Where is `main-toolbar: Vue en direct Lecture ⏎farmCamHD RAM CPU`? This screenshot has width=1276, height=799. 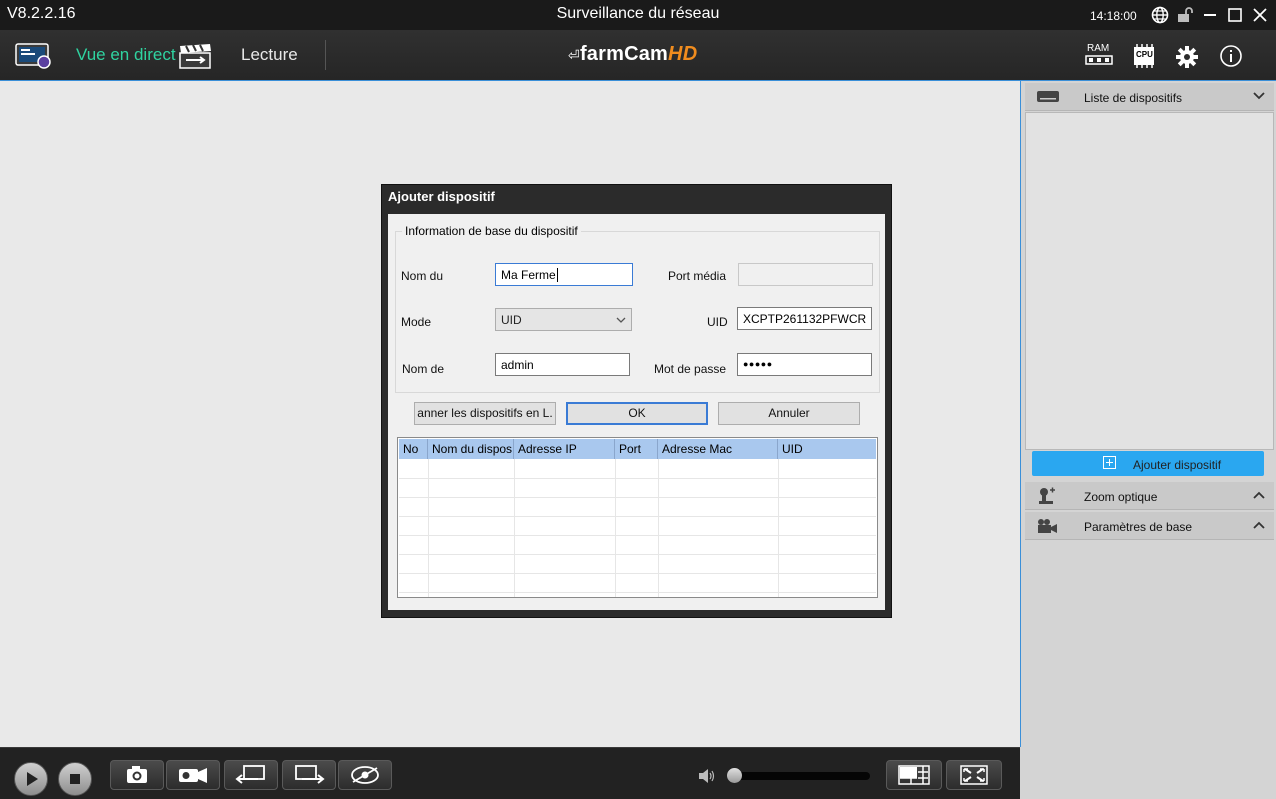 main-toolbar: Vue en direct Lecture ⏎farmCamHD RAM CPU is located at coordinates (638, 55).